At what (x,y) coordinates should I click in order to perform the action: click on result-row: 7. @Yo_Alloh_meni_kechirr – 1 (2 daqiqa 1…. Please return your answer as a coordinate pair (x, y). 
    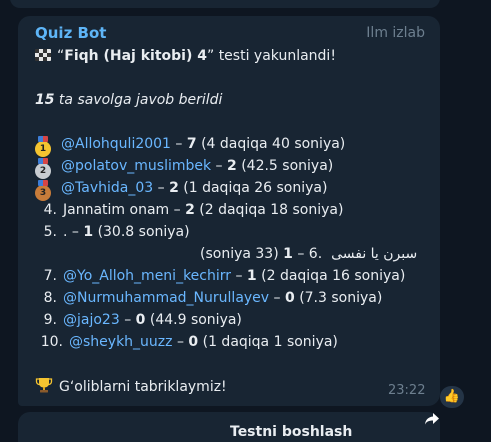
    Looking at the image, I should click on (220, 276).